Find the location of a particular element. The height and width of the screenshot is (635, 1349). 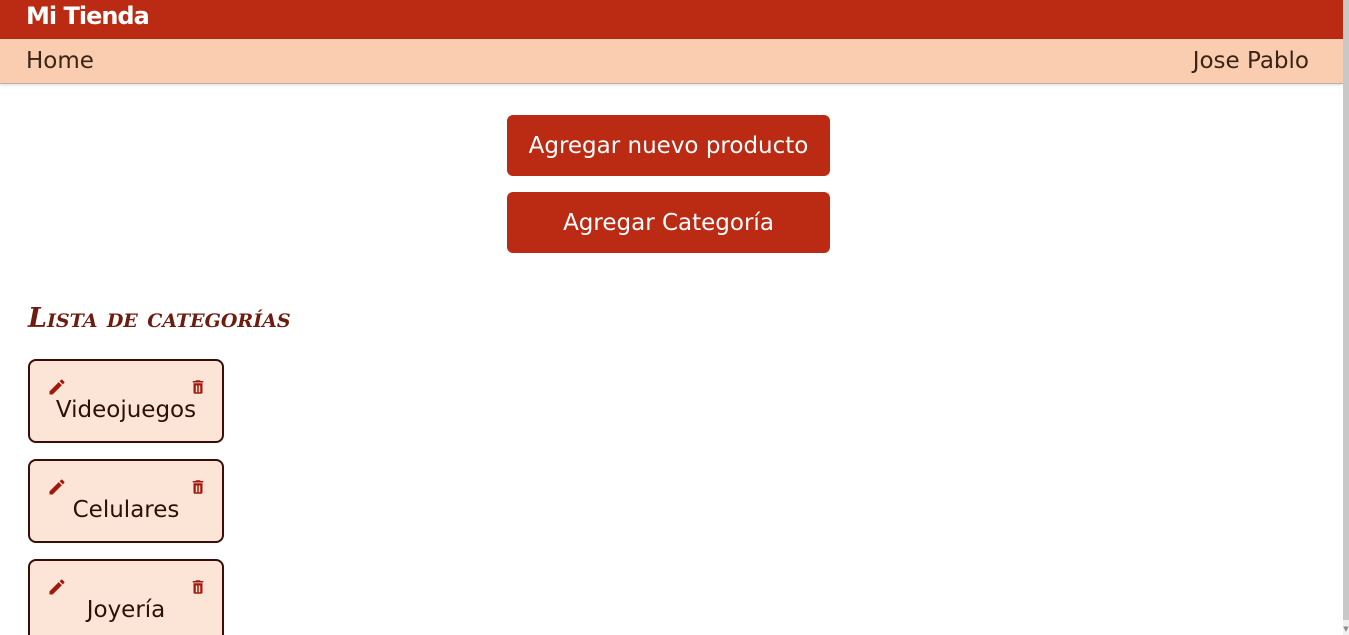

categories-list-title: Lista de categorías is located at coordinates (159, 318).